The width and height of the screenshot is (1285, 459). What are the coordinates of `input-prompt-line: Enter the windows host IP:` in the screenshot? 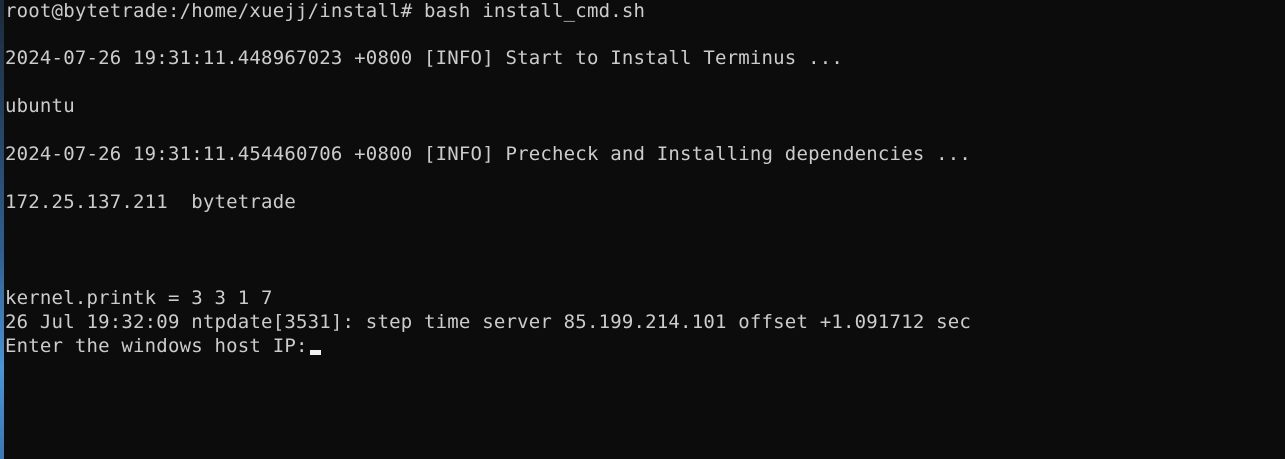 It's located at (163, 346).